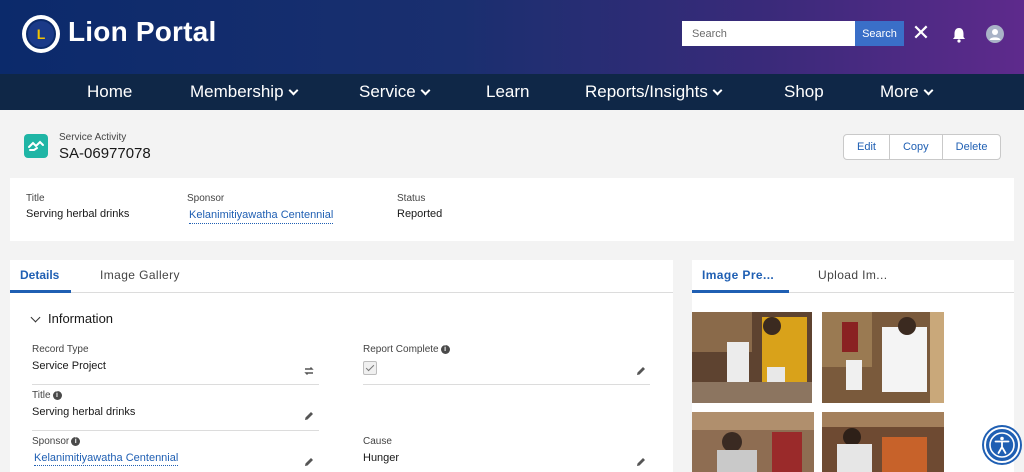  I want to click on cause-value: Hunger, so click(381, 458).